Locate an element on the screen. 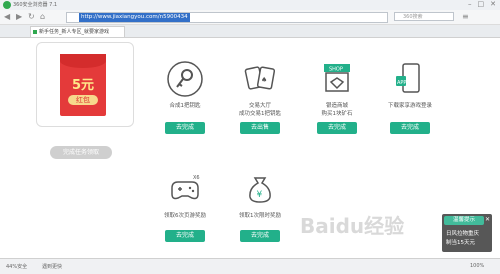 This screenshot has height=274, width=500. address-bar: http://www.jiaxiangyou.com/n5900434 is located at coordinates (227, 17).